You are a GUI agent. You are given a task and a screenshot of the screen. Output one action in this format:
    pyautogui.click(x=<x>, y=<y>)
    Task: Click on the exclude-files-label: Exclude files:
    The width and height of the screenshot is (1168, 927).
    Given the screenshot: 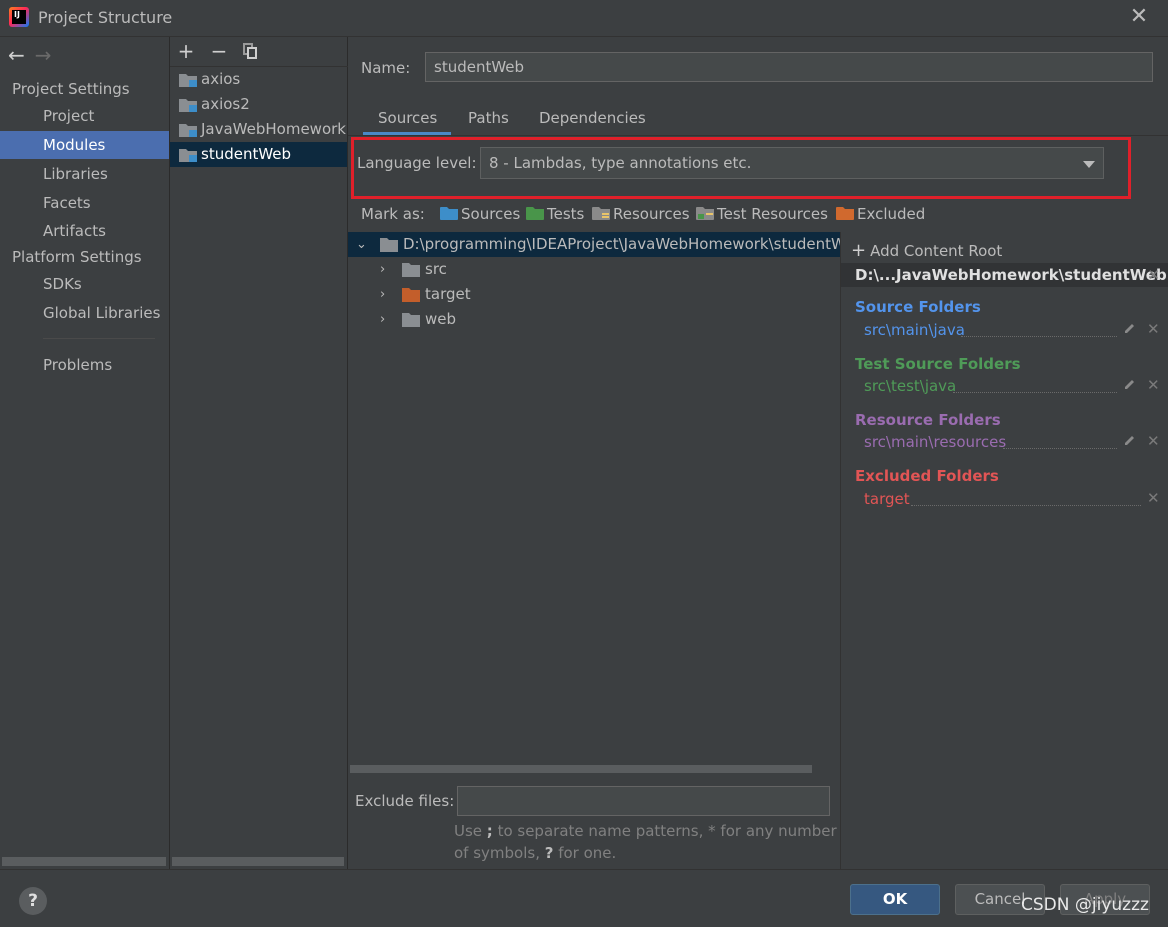 What is the action you would take?
    pyautogui.click(x=405, y=801)
    